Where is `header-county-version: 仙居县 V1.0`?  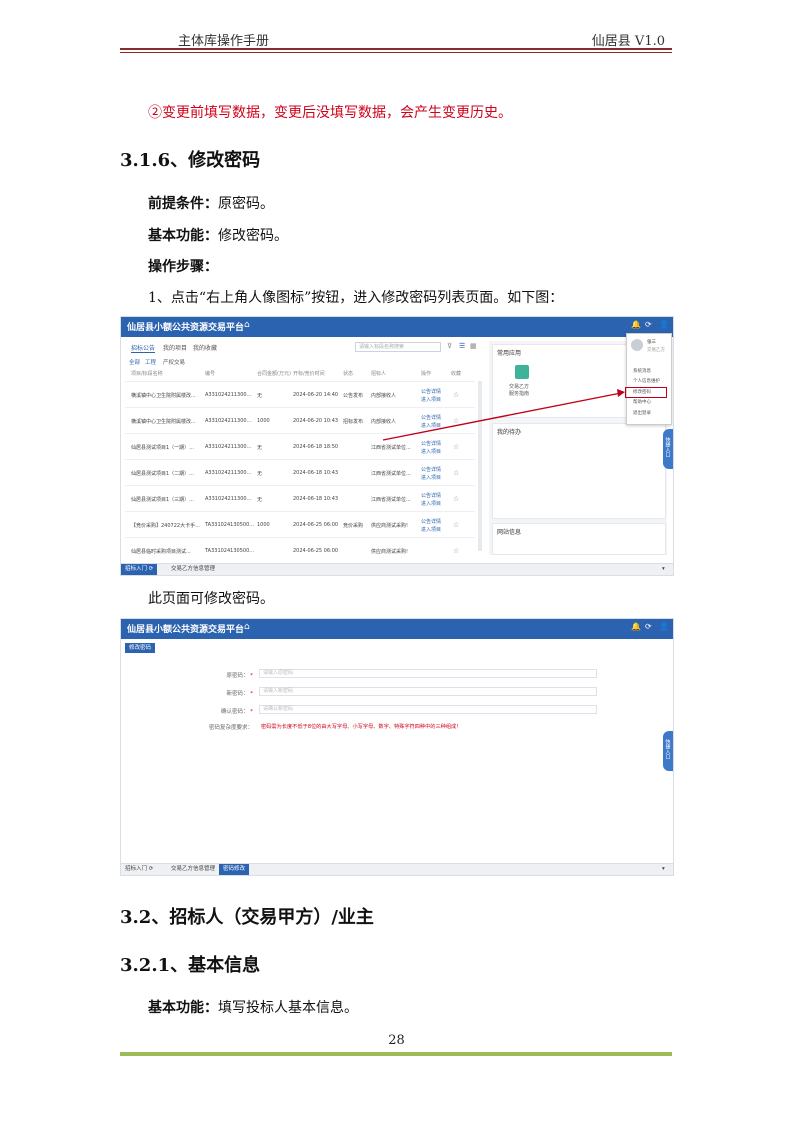 header-county-version: 仙居县 V1.0 is located at coordinates (628, 41).